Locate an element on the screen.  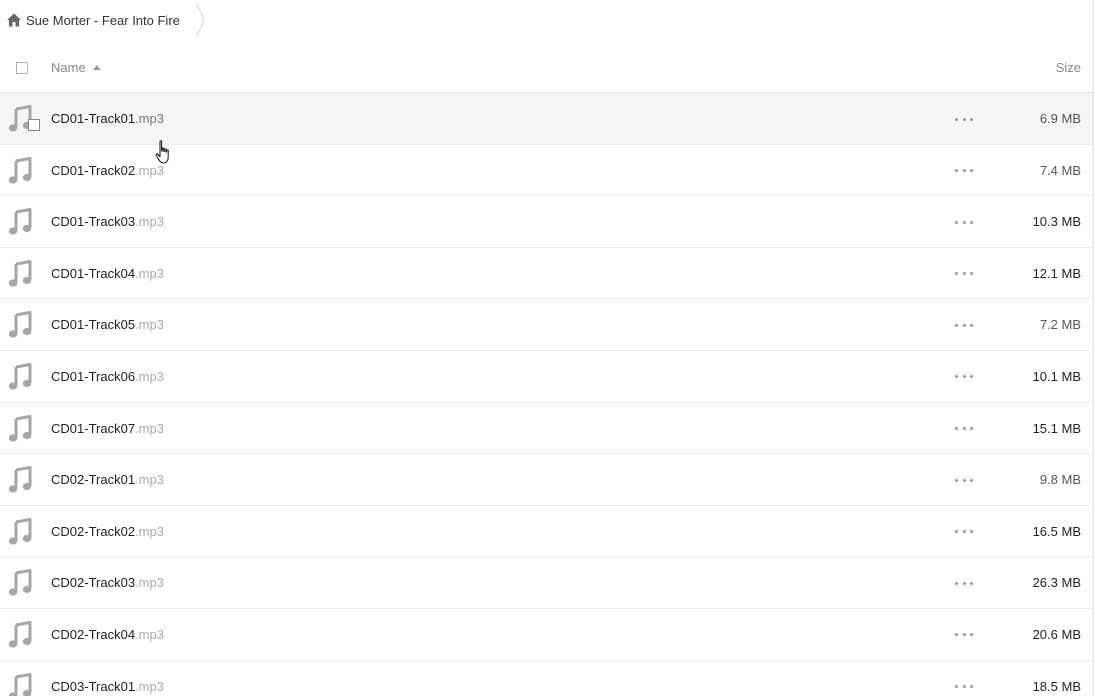
breadcrumb-folder: Sue Morter - Fear Into Fire is located at coordinates (103, 20).